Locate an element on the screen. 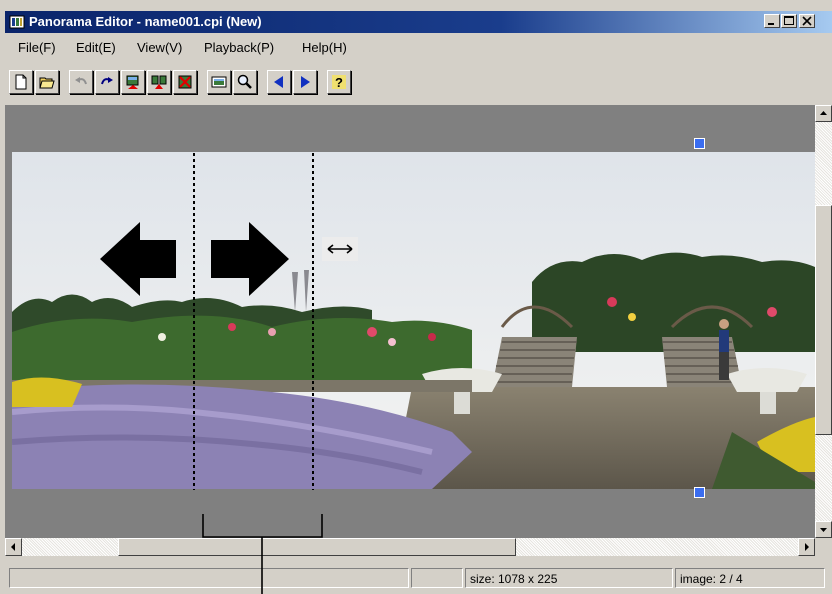  right-arrow-icon is located at coordinates (807, 547).